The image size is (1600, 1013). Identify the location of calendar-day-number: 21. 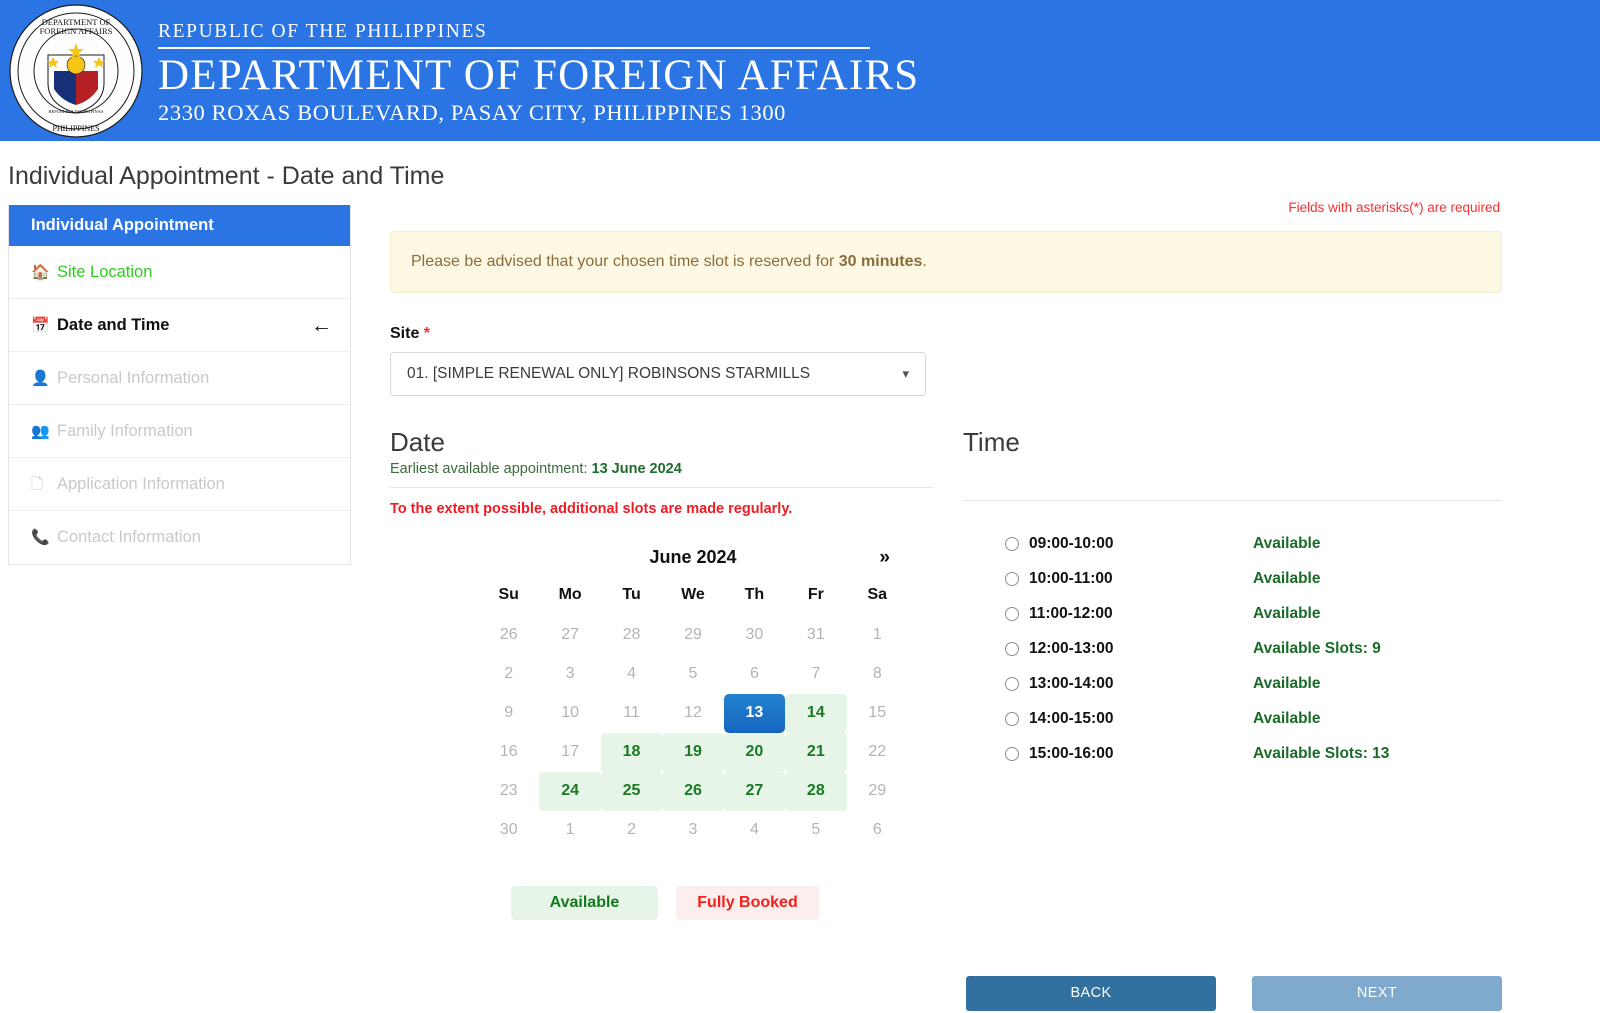
(816, 752).